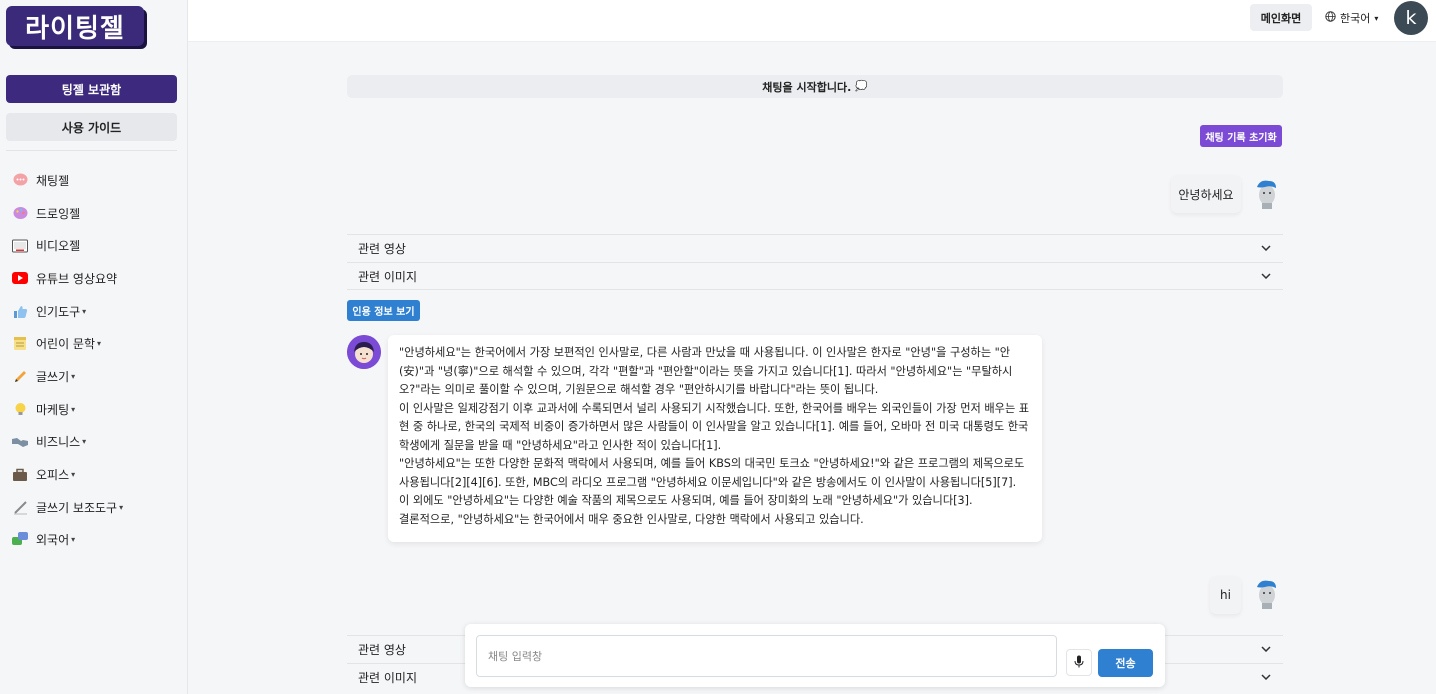 This screenshot has width=1436, height=694. I want to click on language-label: 한국어, so click(1355, 18).